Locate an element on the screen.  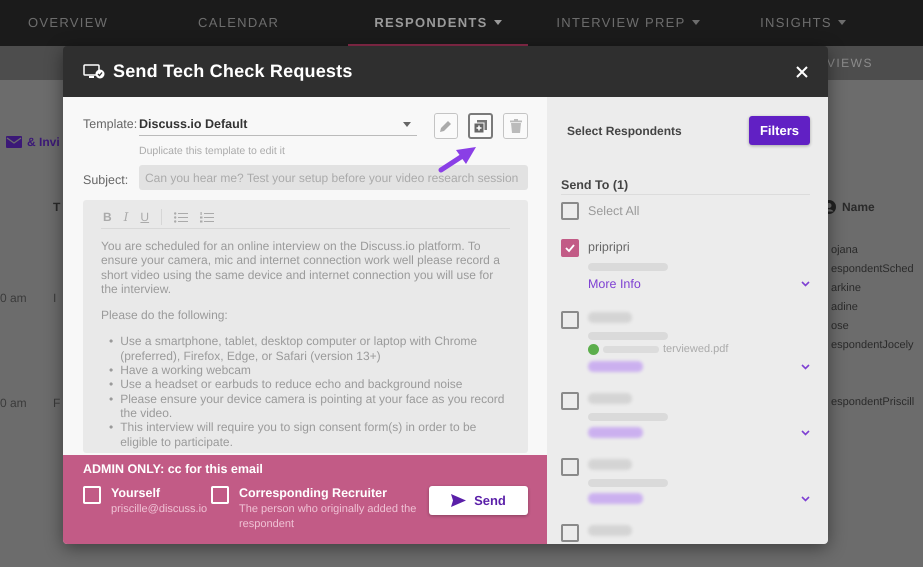
message-bullet: Have a working webcam is located at coordinates (185, 370).